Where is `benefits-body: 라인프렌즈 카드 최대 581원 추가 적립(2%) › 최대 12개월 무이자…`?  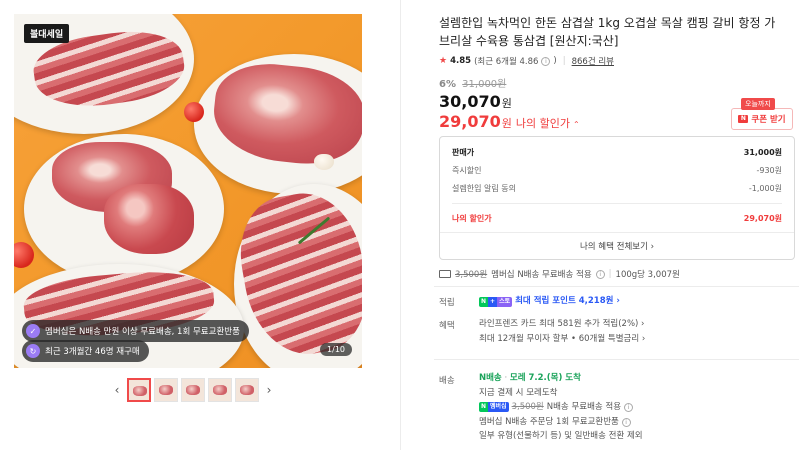
benefits-body: 라인프렌즈 카드 최대 581원 추가 적립(2%) › 최대 12개월 무이자… is located at coordinates (562, 332).